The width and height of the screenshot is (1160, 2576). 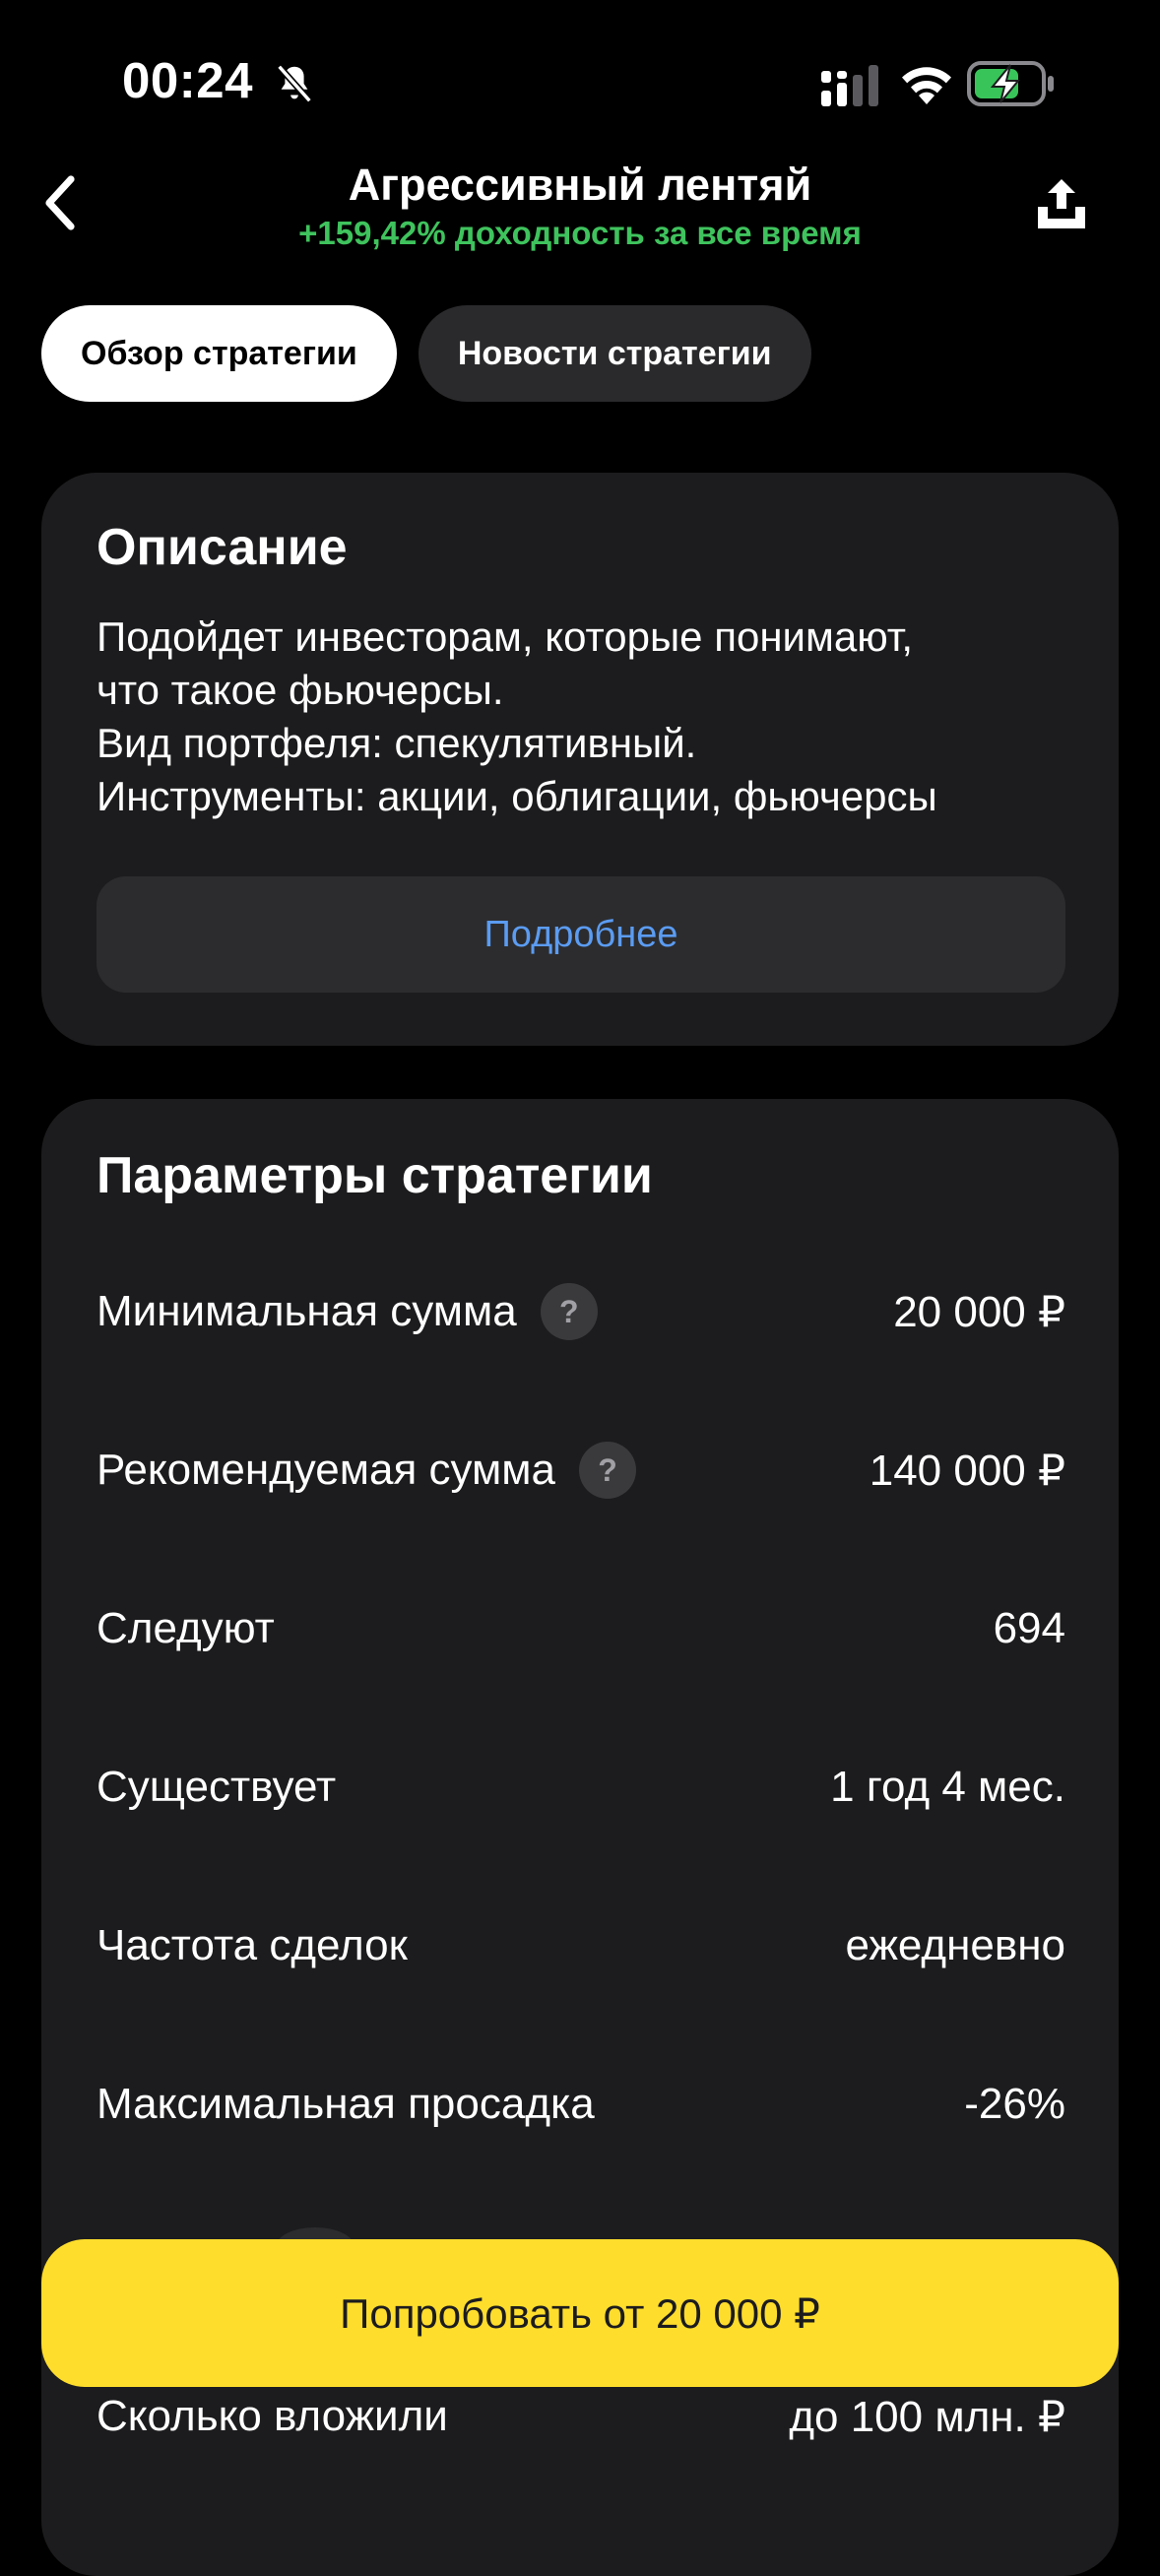 I want to click on cellular-signal-icon, so click(x=849, y=85).